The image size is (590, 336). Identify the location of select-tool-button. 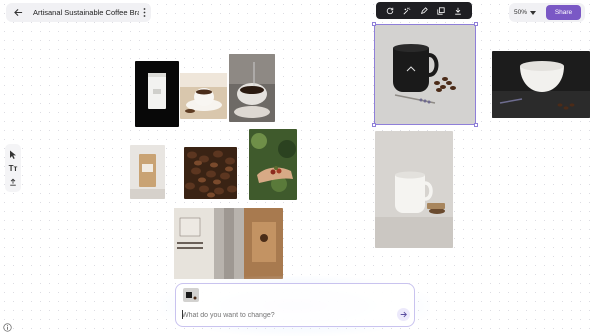
(13, 154).